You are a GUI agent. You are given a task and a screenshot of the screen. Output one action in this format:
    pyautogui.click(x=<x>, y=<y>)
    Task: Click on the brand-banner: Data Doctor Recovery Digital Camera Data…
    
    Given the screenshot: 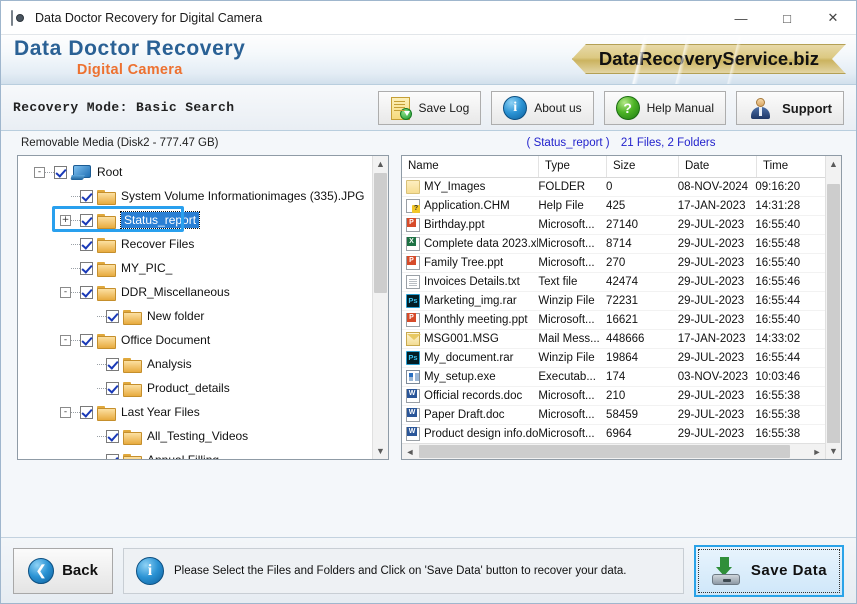 What is the action you would take?
    pyautogui.click(x=428, y=60)
    